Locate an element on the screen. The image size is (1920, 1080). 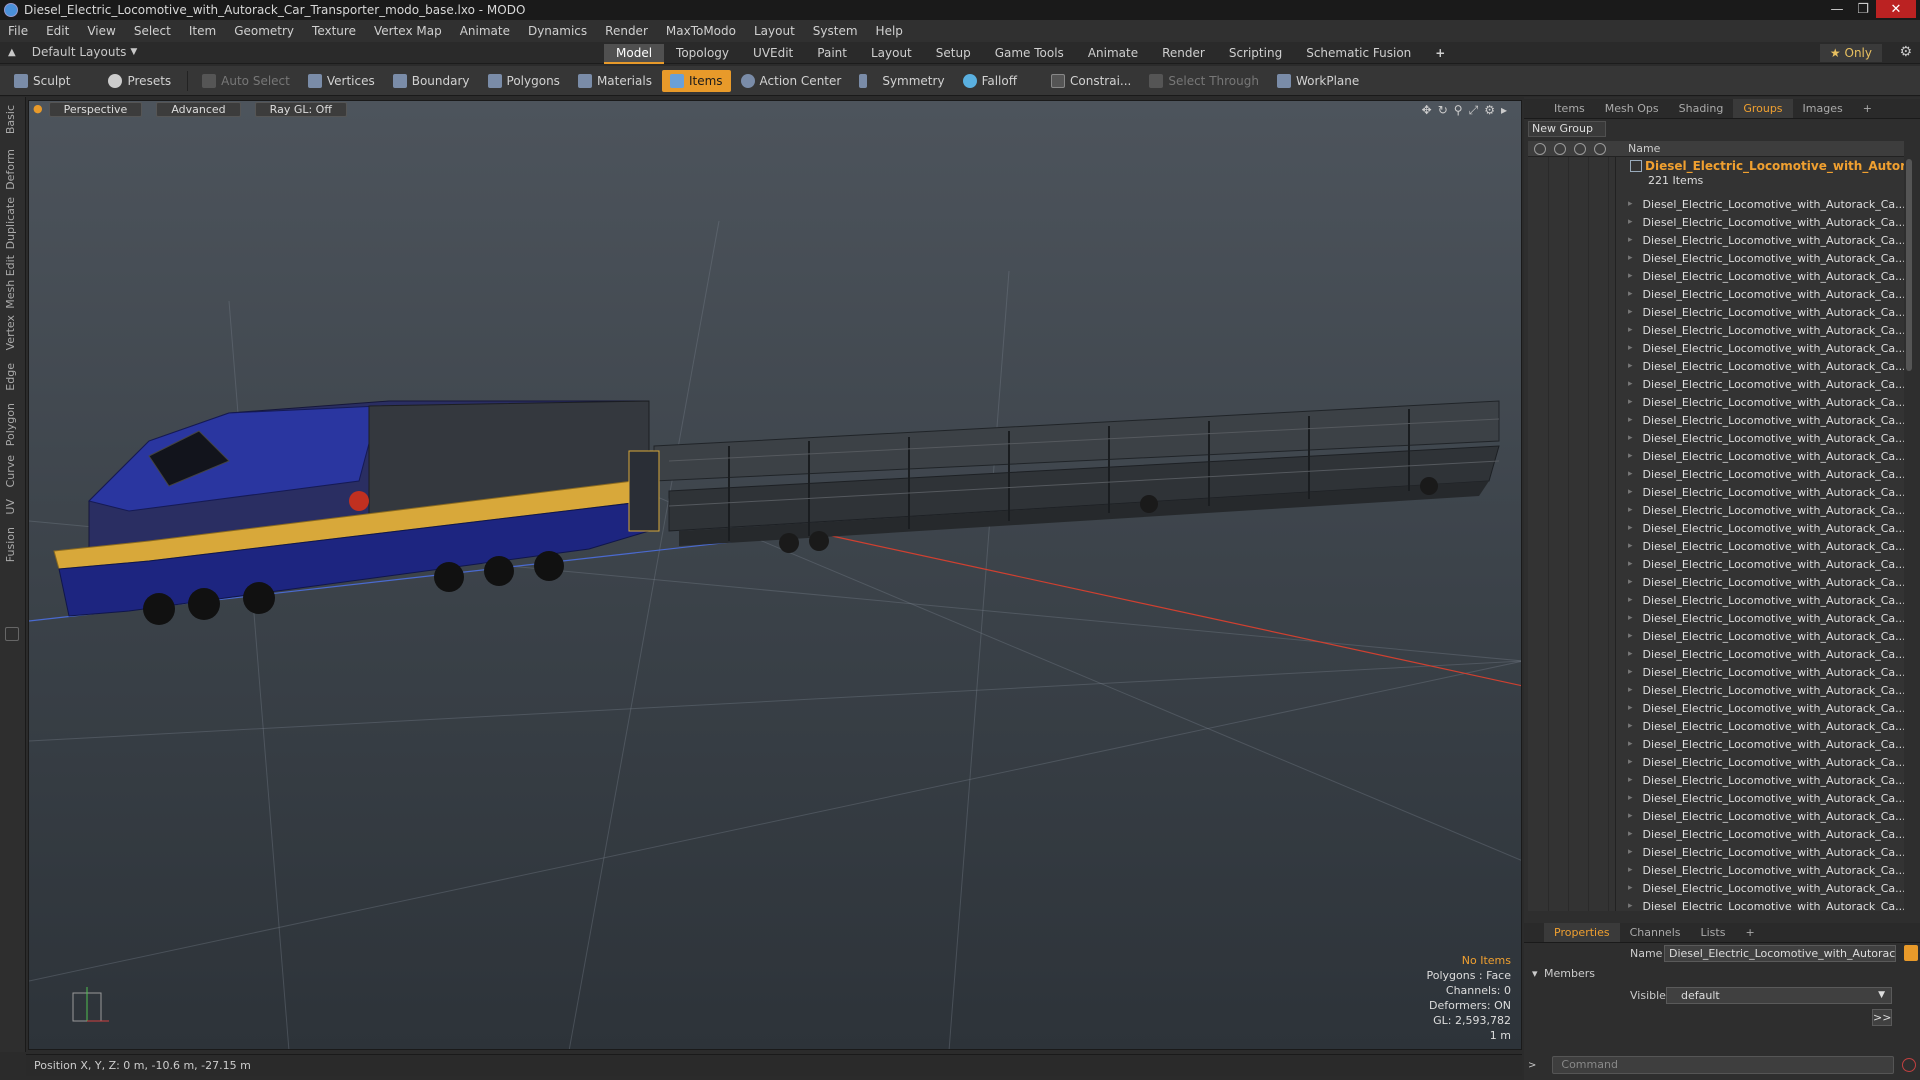
raygl-button: Ray GL: Off is located at coordinates (300, 109).